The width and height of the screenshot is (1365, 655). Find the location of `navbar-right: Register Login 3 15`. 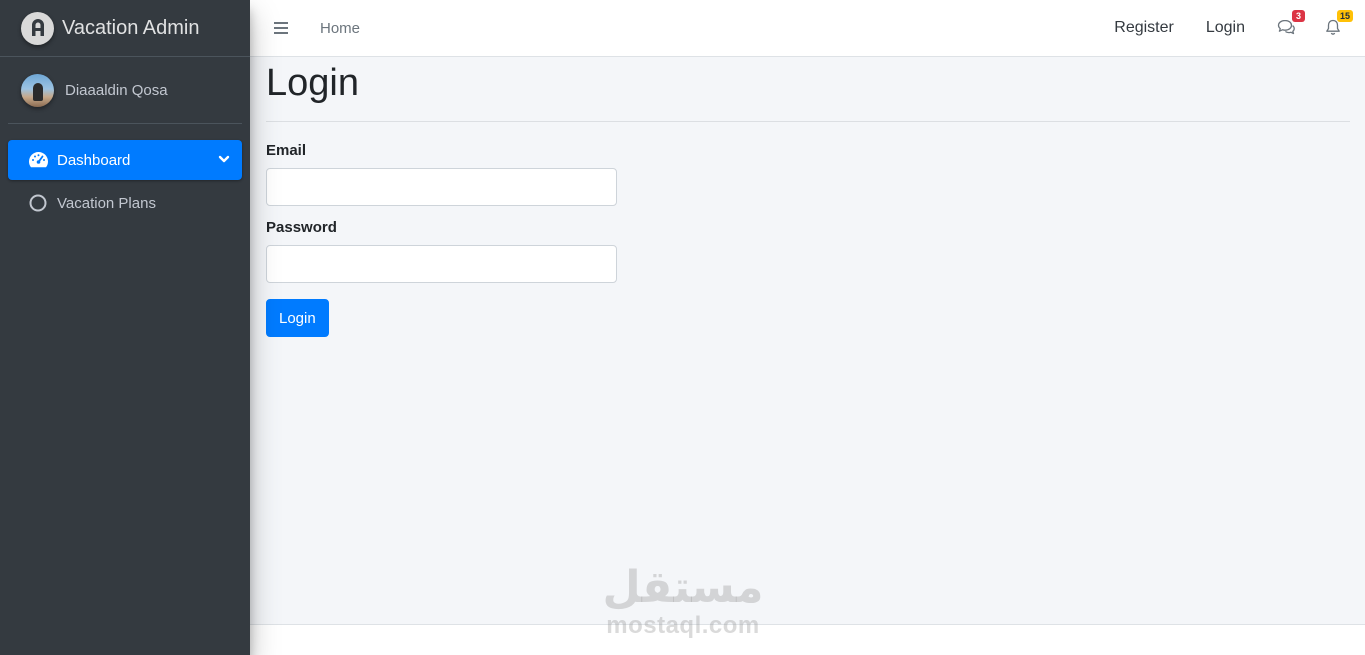

navbar-right: Register Login 3 15 is located at coordinates (1239, 28).